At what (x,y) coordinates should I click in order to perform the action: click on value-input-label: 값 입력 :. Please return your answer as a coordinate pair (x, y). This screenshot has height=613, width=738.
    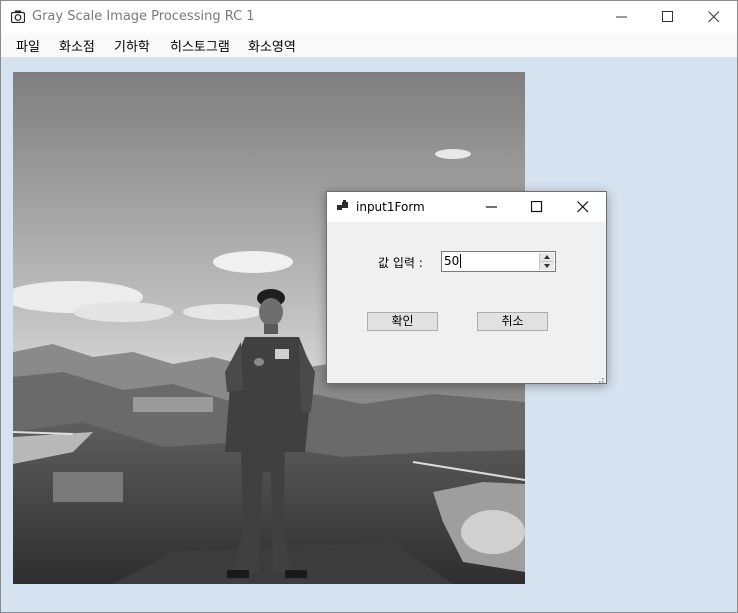
    Looking at the image, I should click on (400, 263).